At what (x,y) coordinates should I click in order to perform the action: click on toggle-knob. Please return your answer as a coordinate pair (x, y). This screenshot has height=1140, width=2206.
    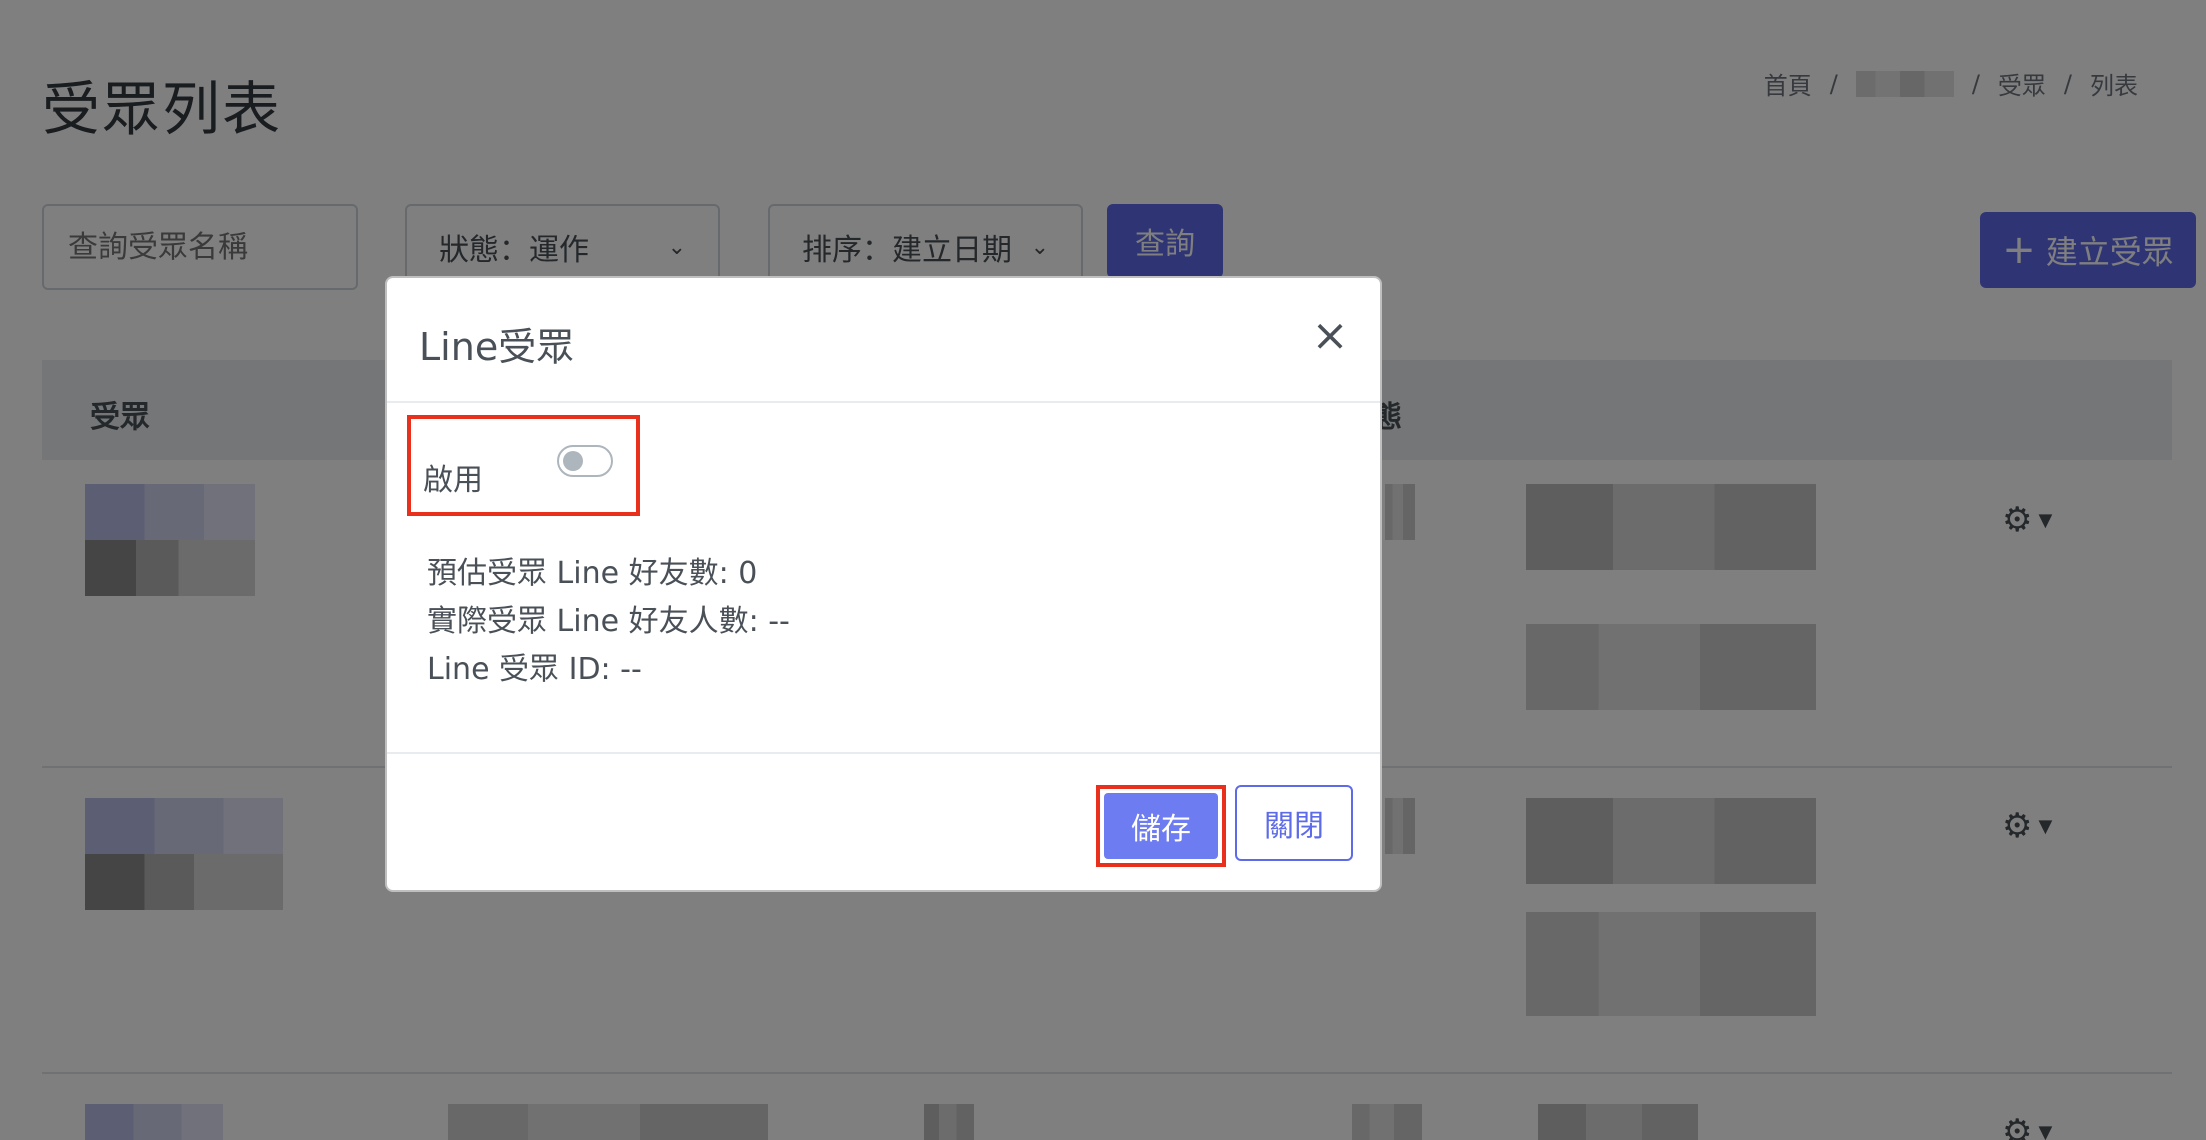
    Looking at the image, I should click on (573, 461).